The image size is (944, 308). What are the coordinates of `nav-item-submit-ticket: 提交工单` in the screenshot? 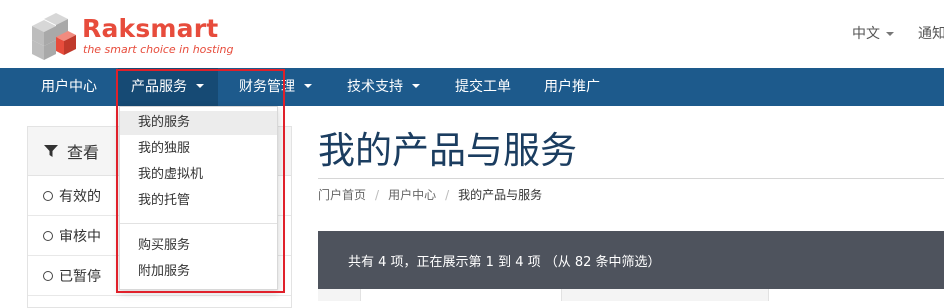 It's located at (483, 87).